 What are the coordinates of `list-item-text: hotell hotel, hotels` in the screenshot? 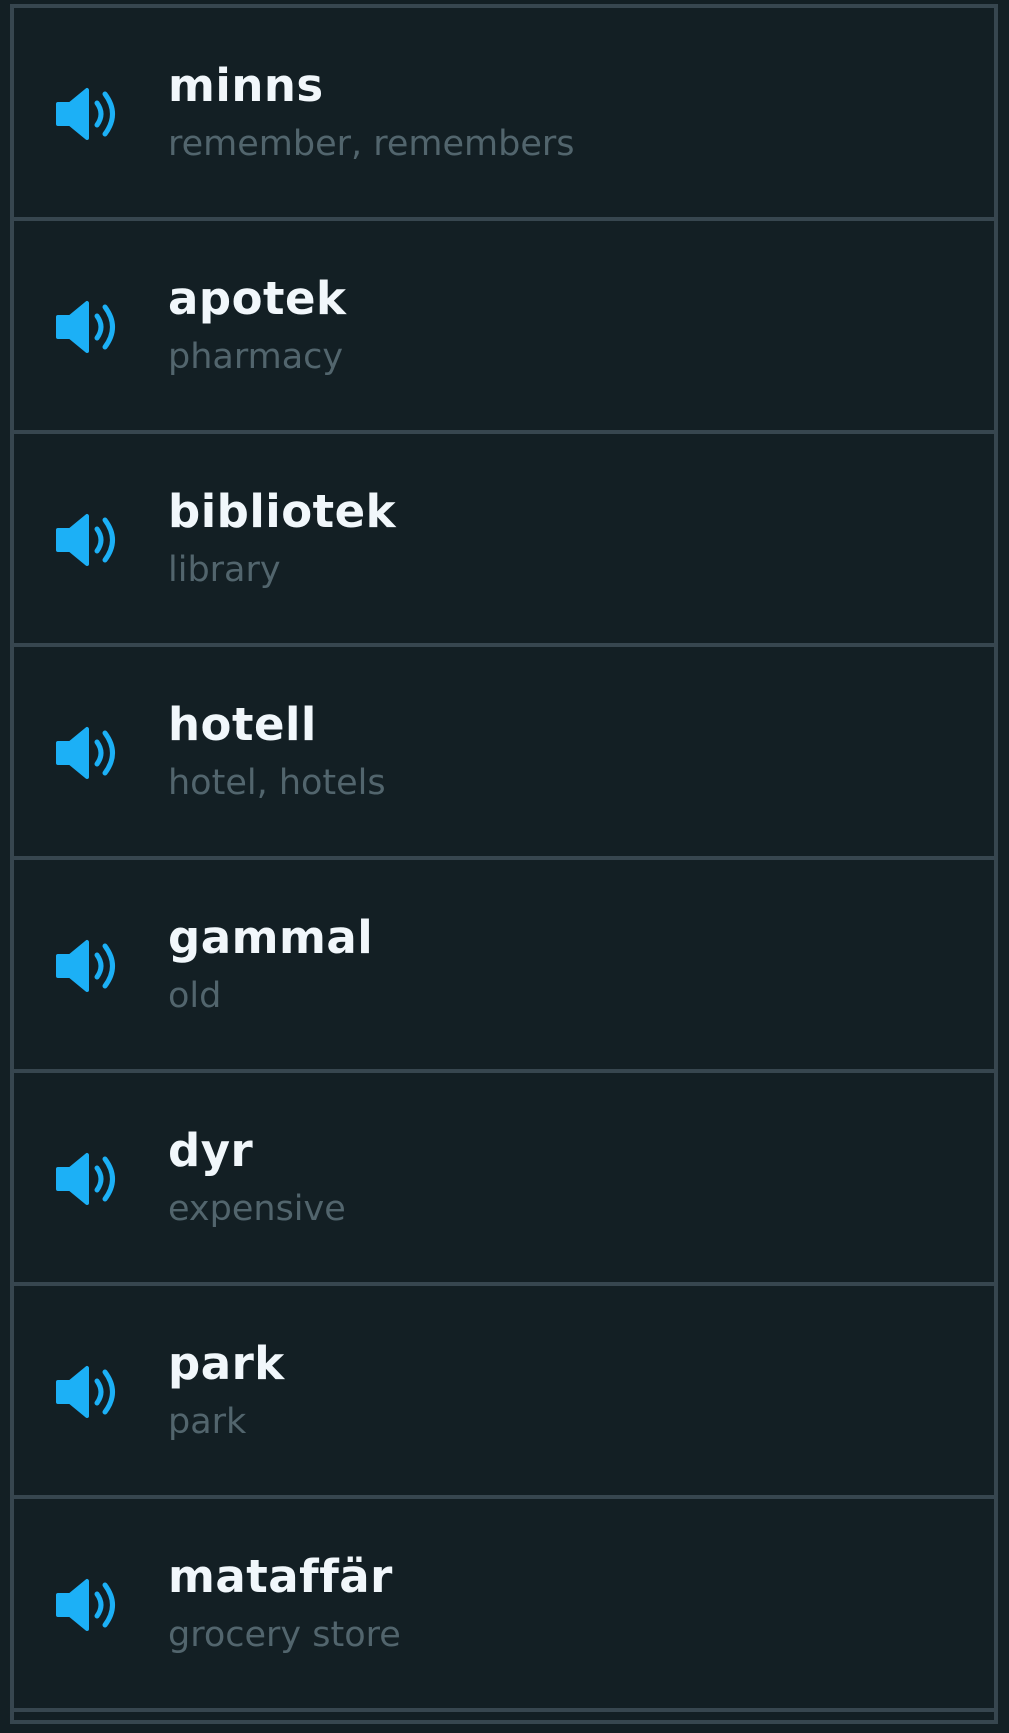 It's located at (277, 751).